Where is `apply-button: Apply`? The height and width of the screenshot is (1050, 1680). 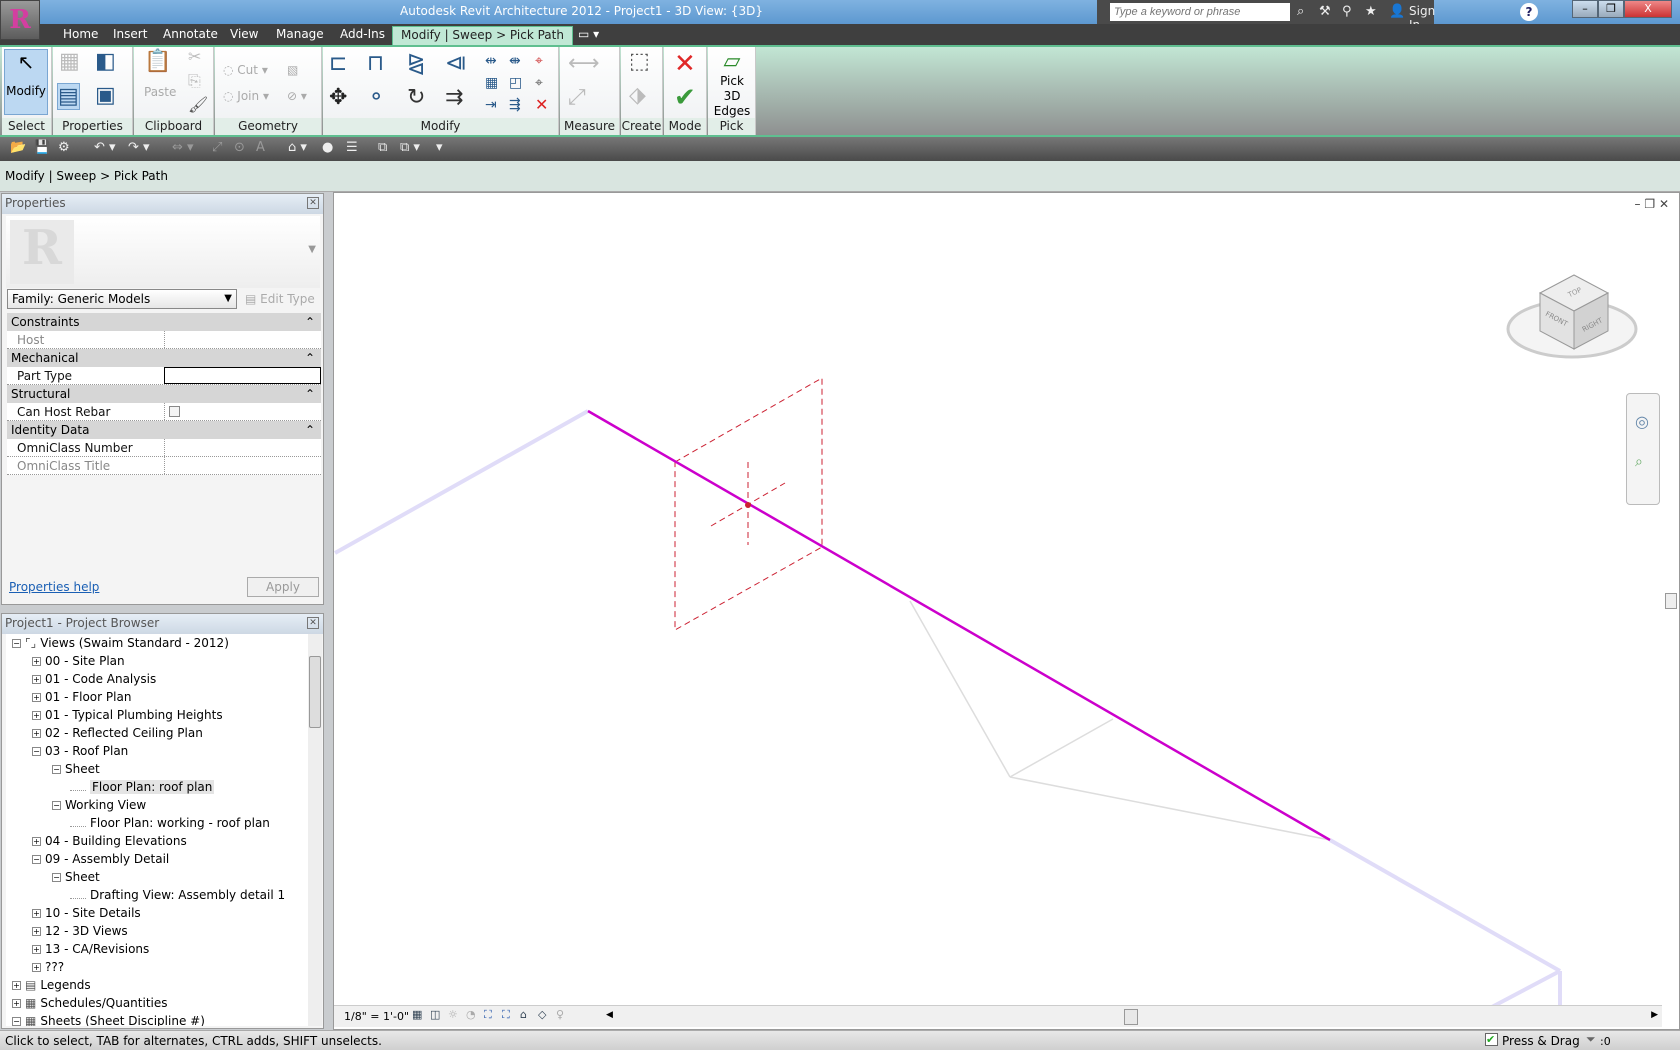 apply-button: Apply is located at coordinates (283, 587).